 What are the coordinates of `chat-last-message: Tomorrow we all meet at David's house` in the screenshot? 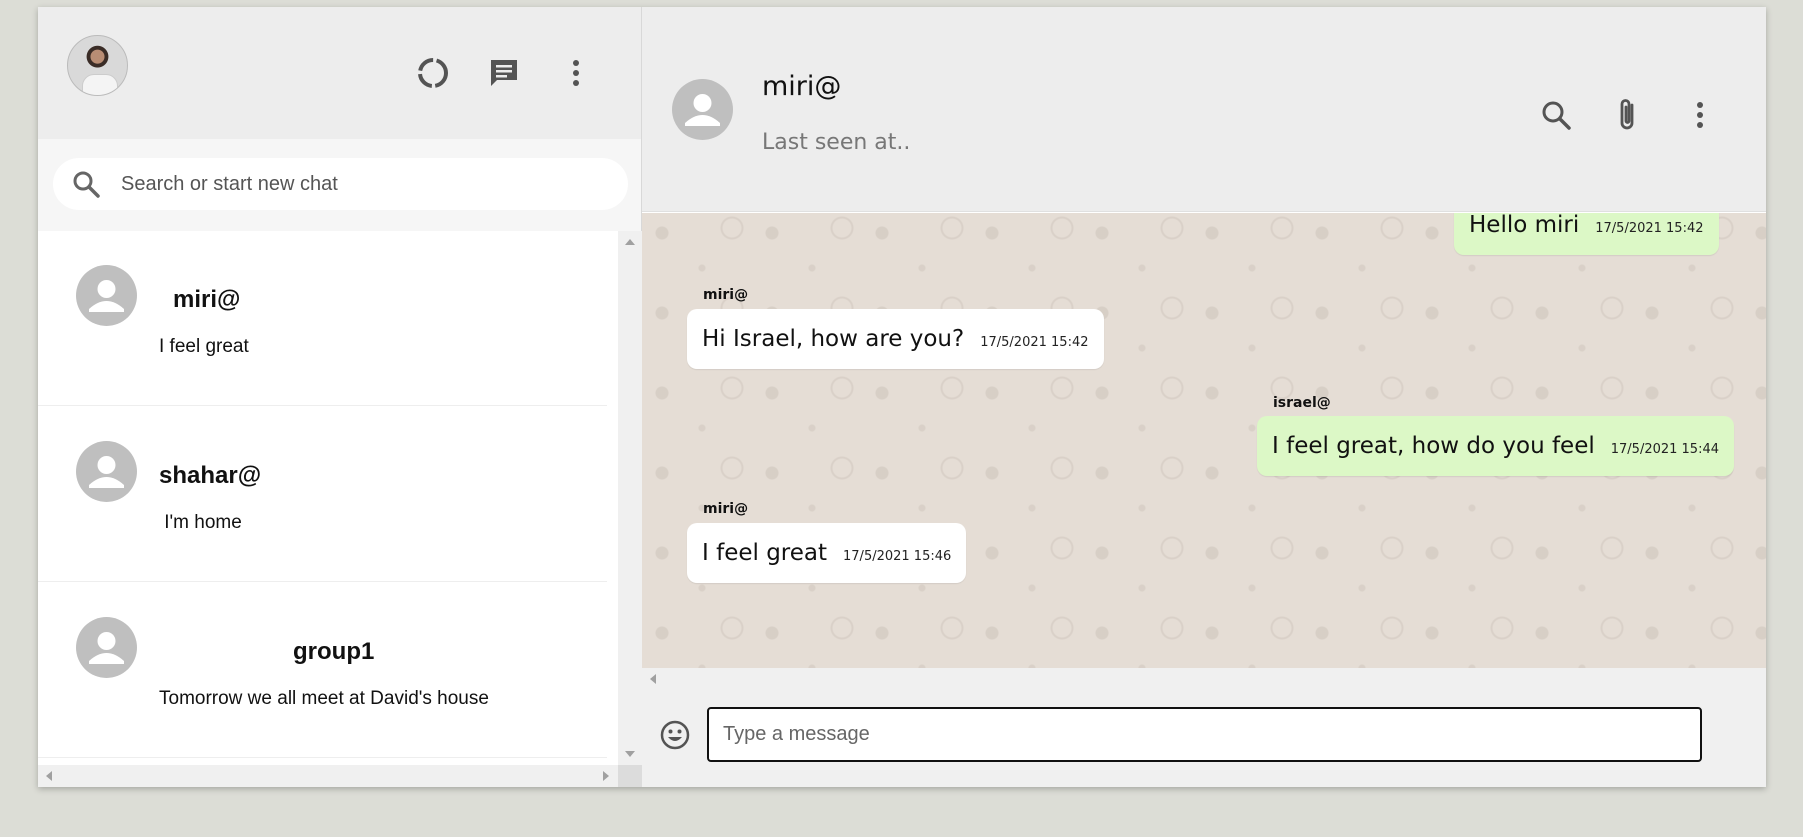 It's located at (324, 698).